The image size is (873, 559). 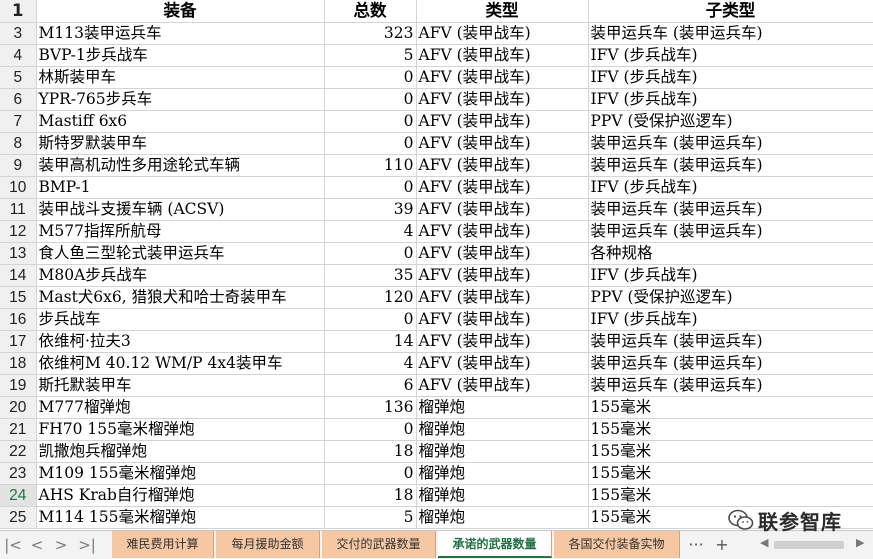 I want to click on column-header-total: 总数, so click(x=370, y=11).